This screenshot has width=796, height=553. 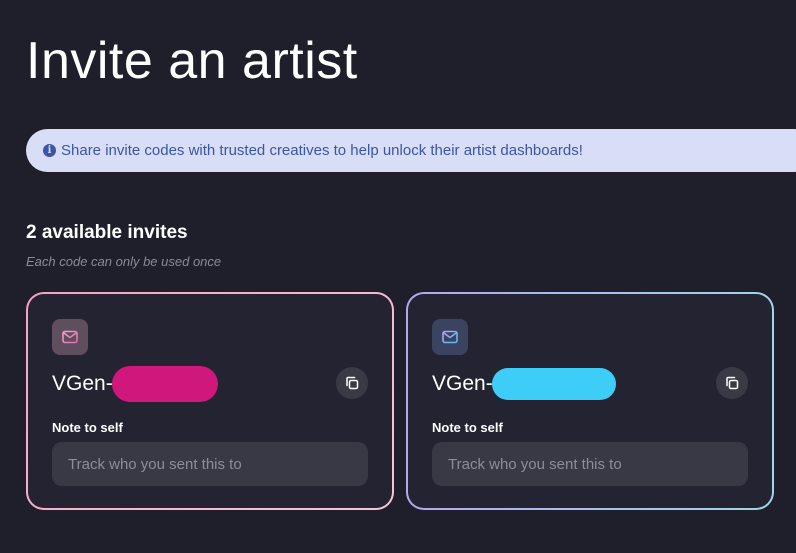 What do you see at coordinates (49, 150) in the screenshot?
I see `info-icon: i` at bounding box center [49, 150].